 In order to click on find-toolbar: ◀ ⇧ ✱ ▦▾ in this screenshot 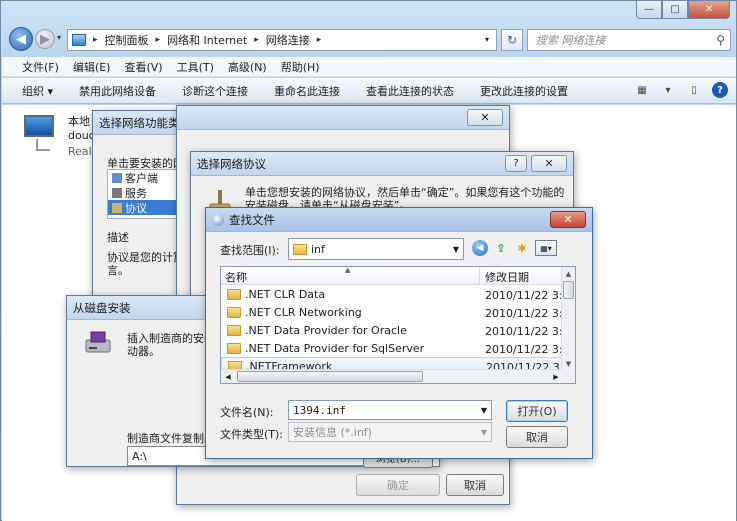, I will do `click(514, 248)`.